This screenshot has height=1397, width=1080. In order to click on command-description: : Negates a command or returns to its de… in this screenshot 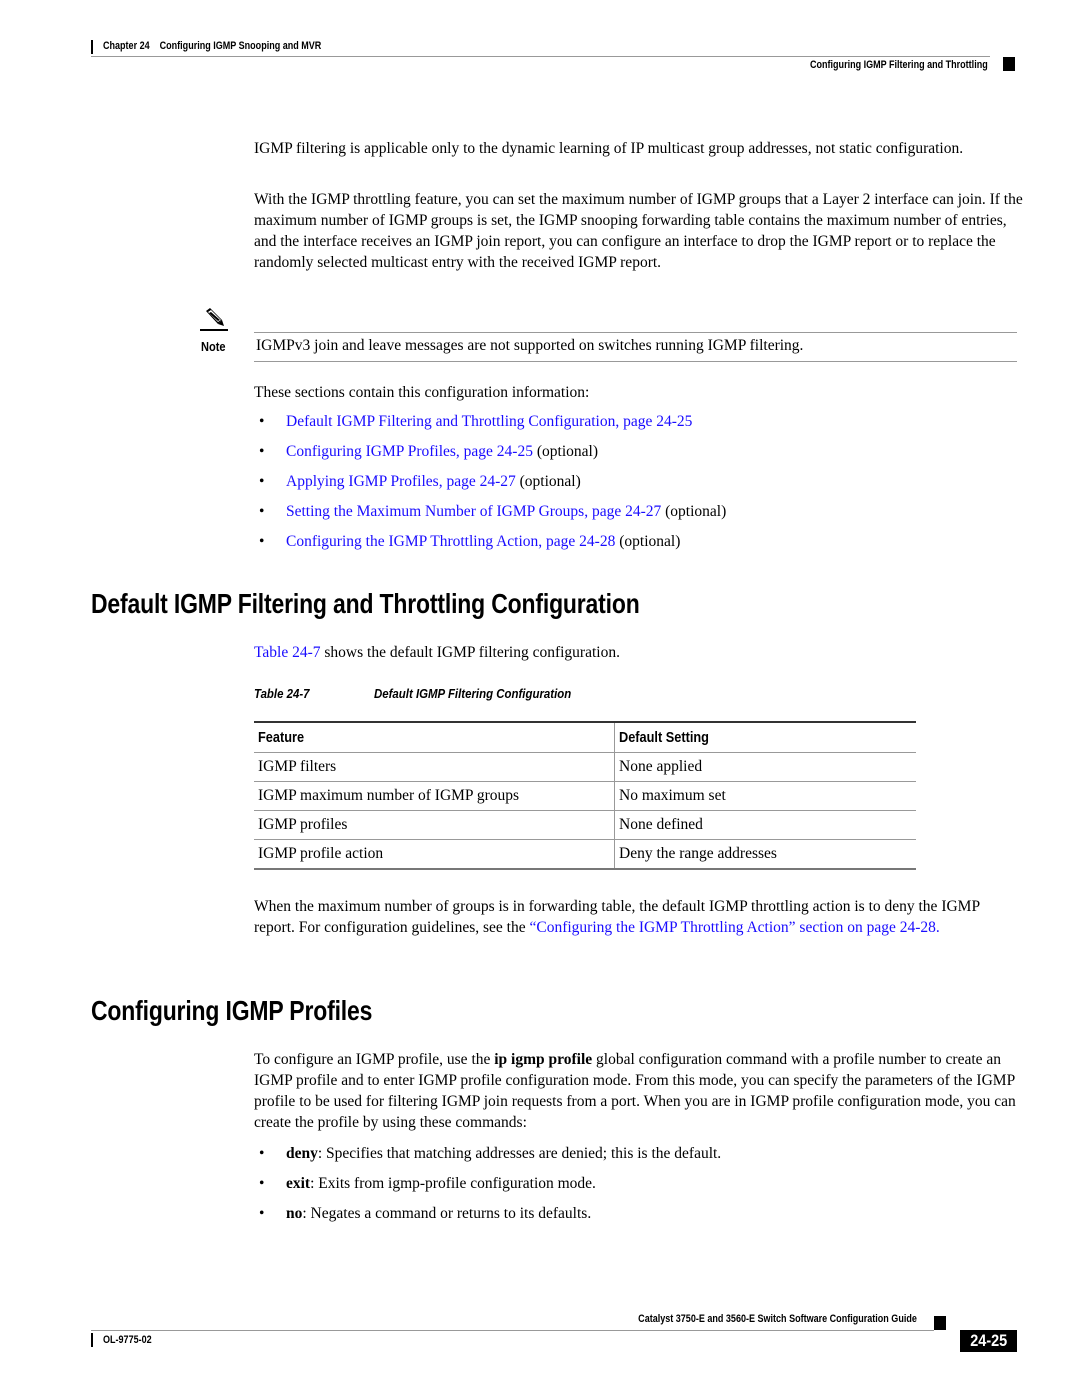, I will do `click(447, 1213)`.